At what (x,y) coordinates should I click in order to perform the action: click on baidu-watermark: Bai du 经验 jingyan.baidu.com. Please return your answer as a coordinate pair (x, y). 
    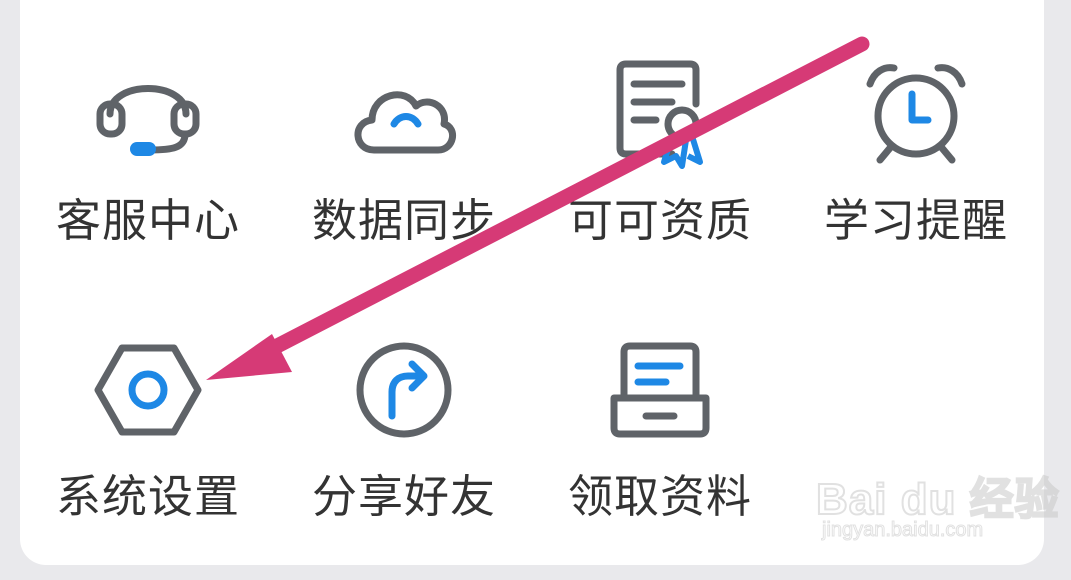
    Looking at the image, I should click on (937, 500).